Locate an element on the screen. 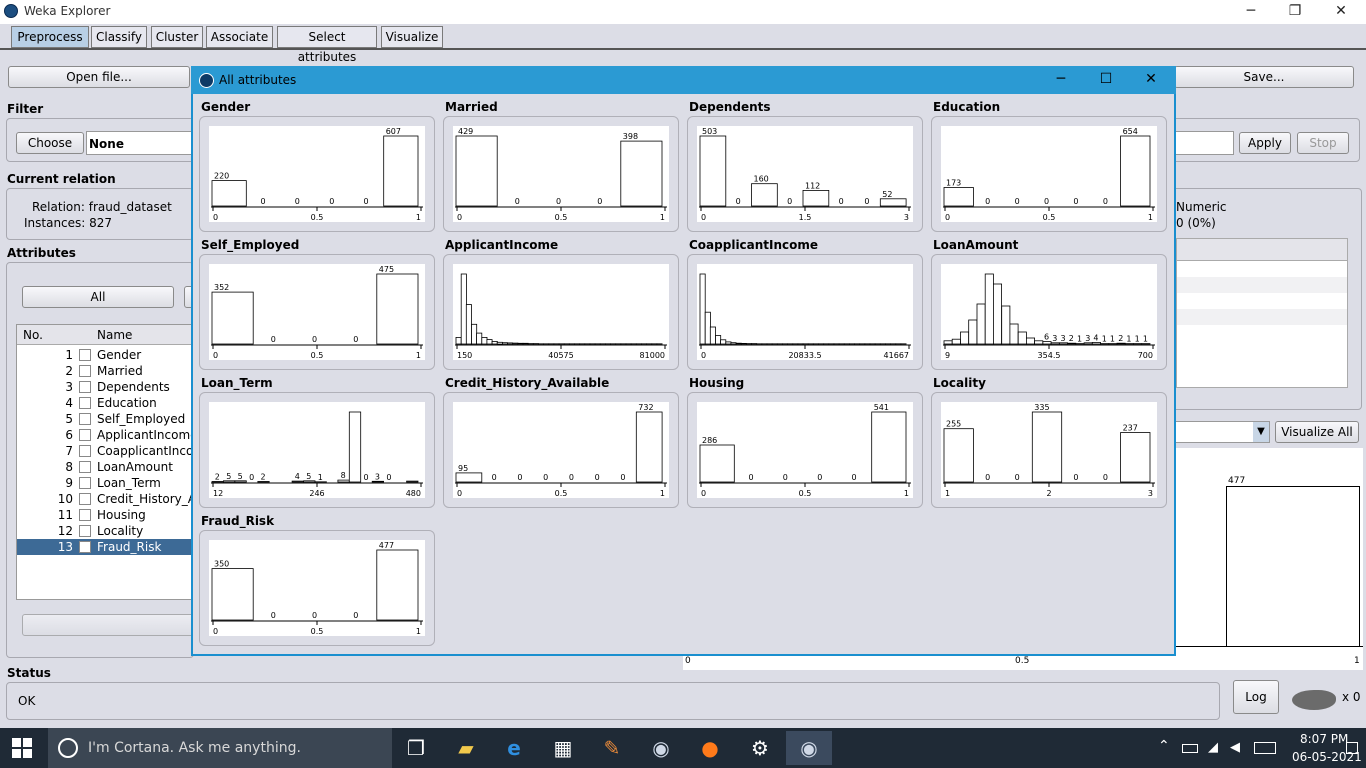 This screenshot has height=768, width=1366. cortana-search: I'm Cortana. Ask me anything. is located at coordinates (220, 748).